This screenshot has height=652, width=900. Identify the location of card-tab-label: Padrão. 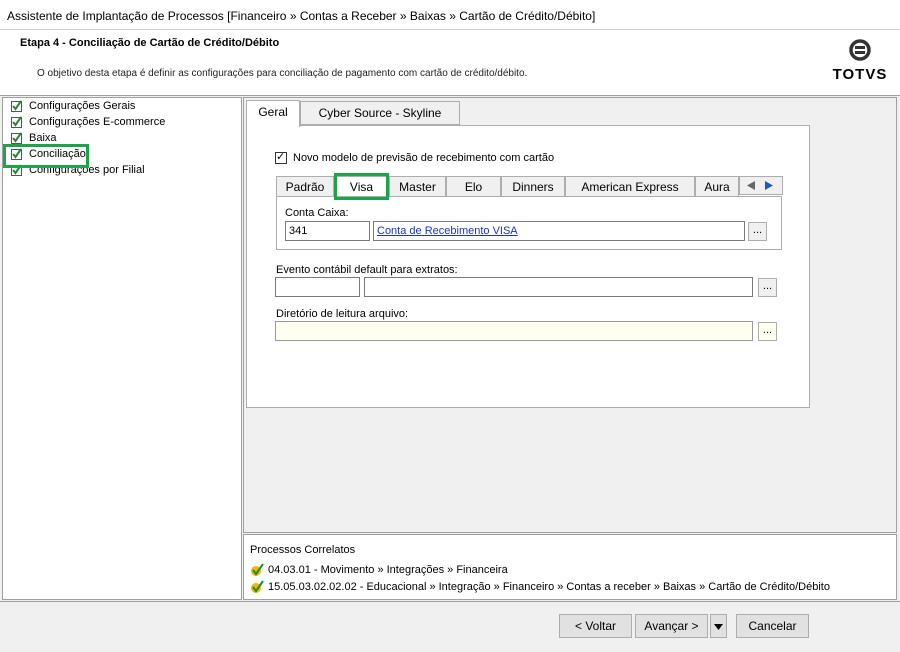
(305, 187).